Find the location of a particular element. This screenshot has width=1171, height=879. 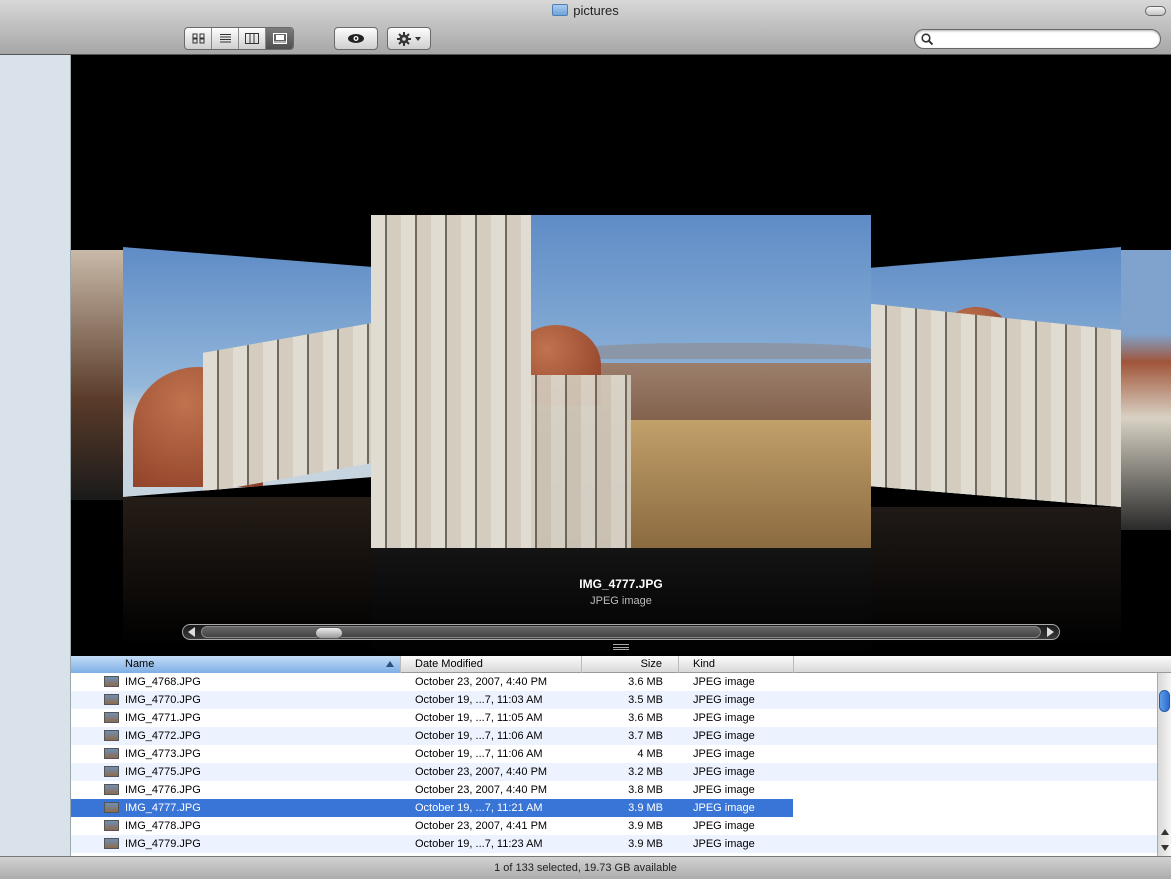

search-icon is located at coordinates (927, 39).